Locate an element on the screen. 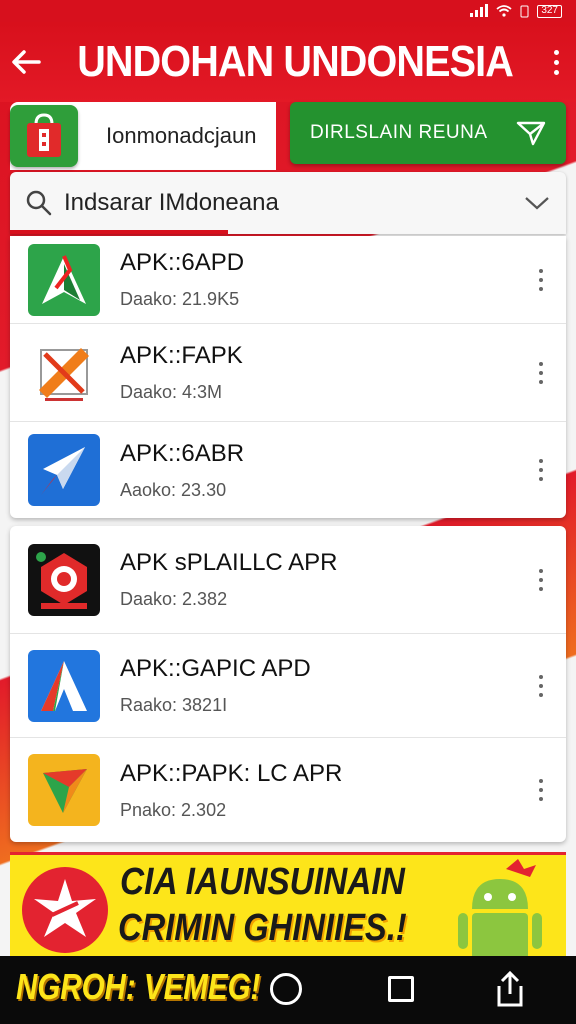 The width and height of the screenshot is (576, 1024). sim-icon is located at coordinates (524, 11).